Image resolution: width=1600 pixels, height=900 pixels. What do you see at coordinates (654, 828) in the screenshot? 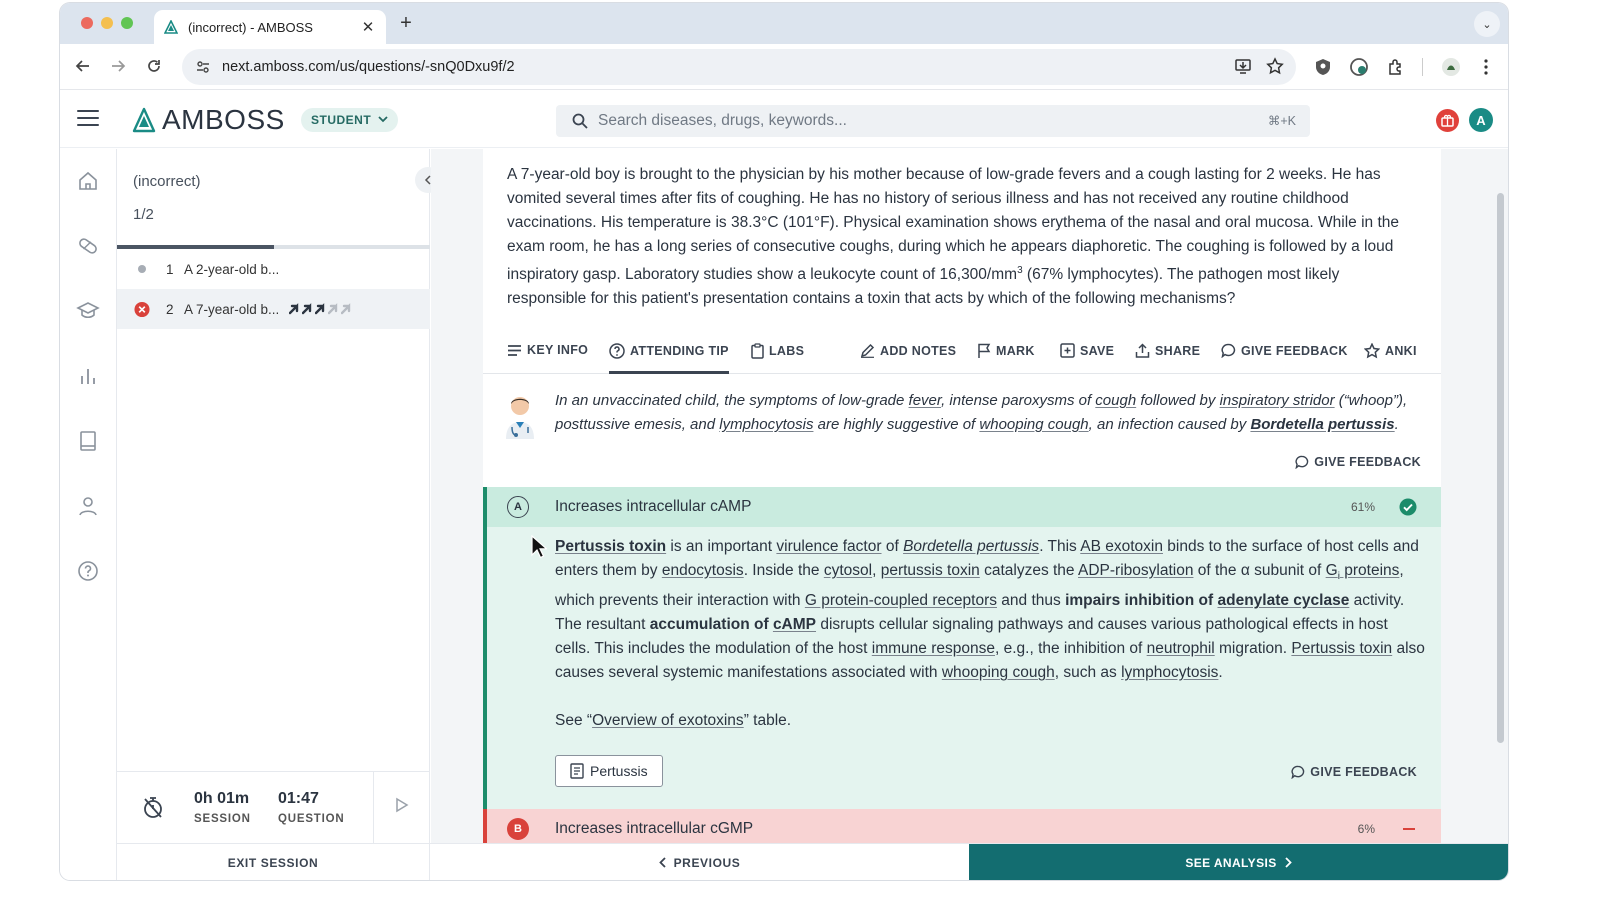
I see `answer-text: Increases intracellular cGMP` at bounding box center [654, 828].